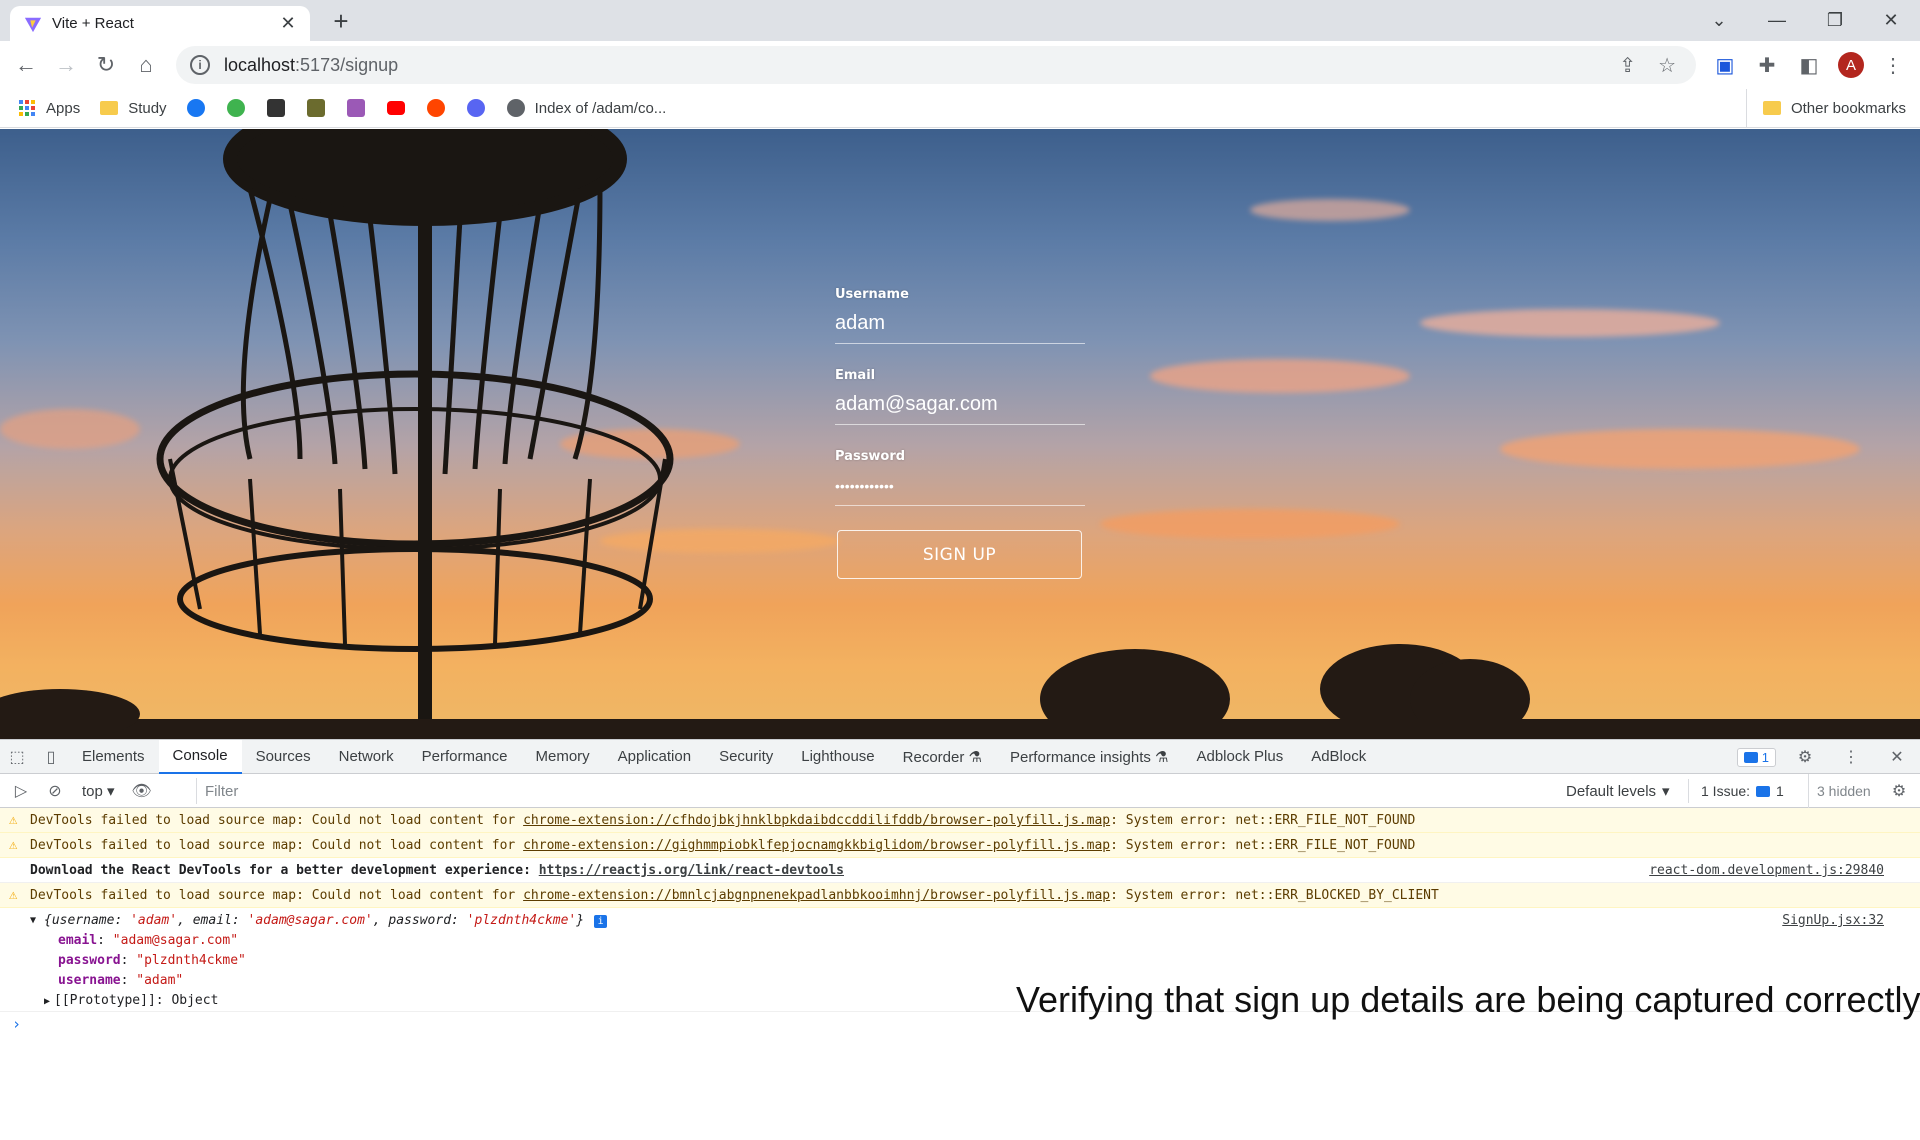 This screenshot has width=1920, height=1140. What do you see at coordinates (855, 375) in the screenshot?
I see `email-label: Email` at bounding box center [855, 375].